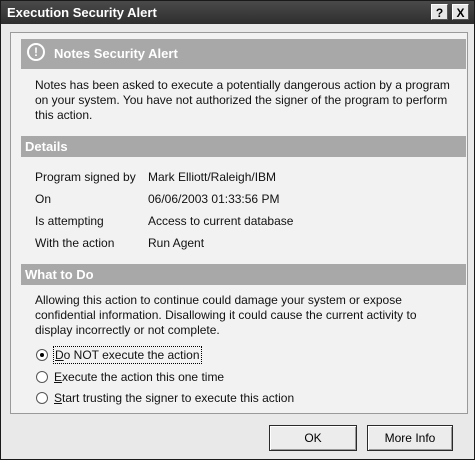 This screenshot has width=475, height=460. I want to click on details-label: Program signed by, so click(85, 177).